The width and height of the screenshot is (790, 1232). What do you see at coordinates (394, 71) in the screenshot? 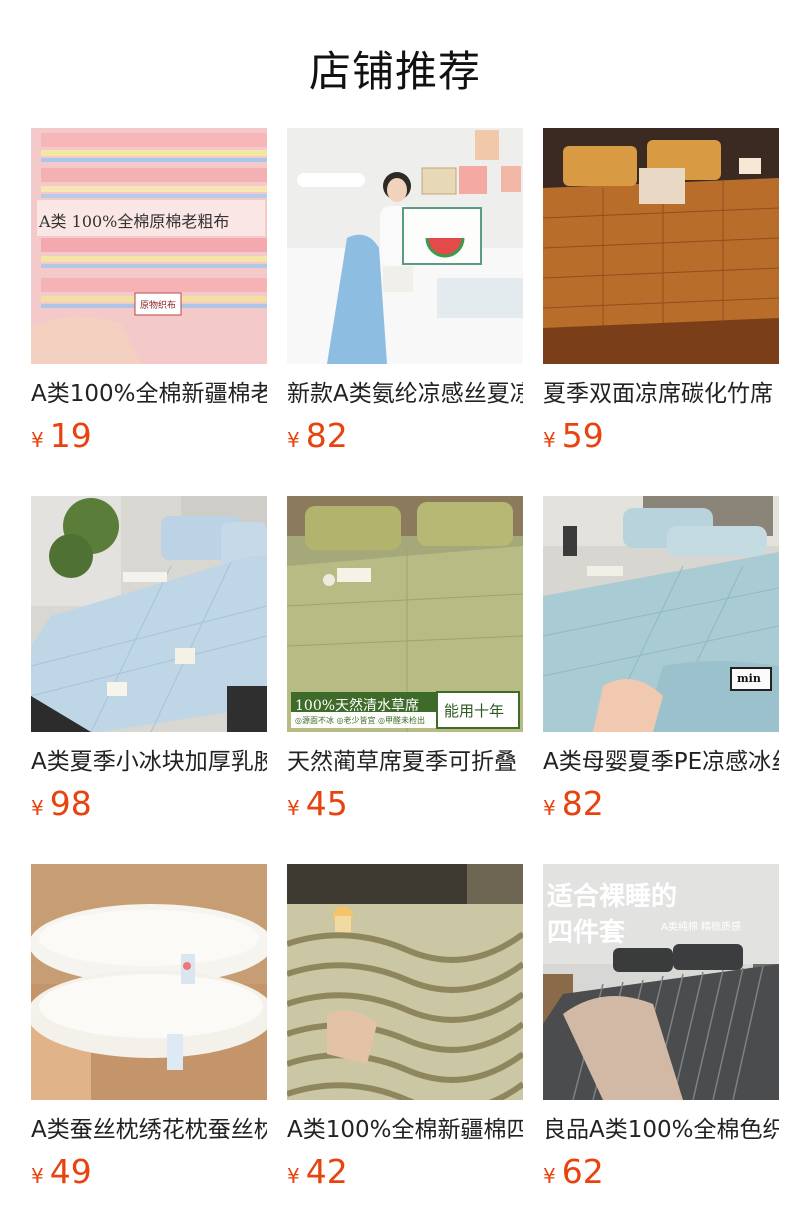
I see `page-title: 店铺推荐` at bounding box center [394, 71].